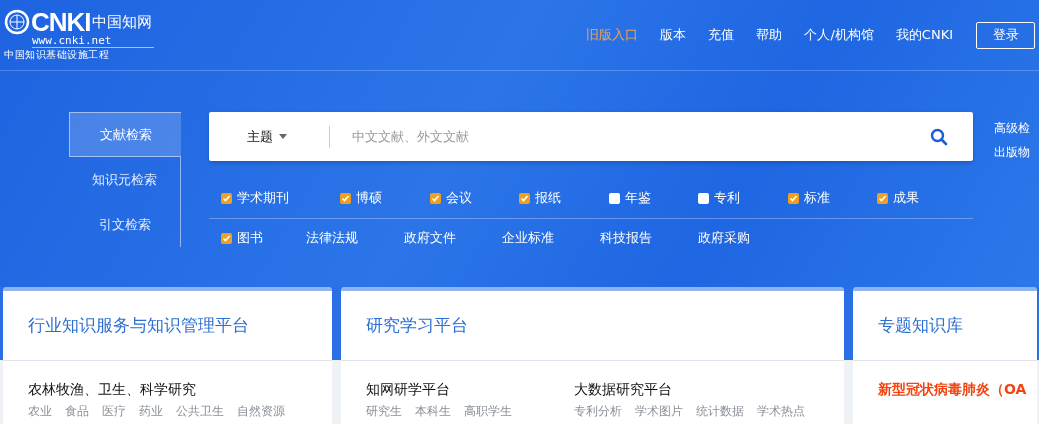 This screenshot has height=424, width=1039. Describe the element at coordinates (288, 136) in the screenshot. I see `field-select: 主题` at that location.